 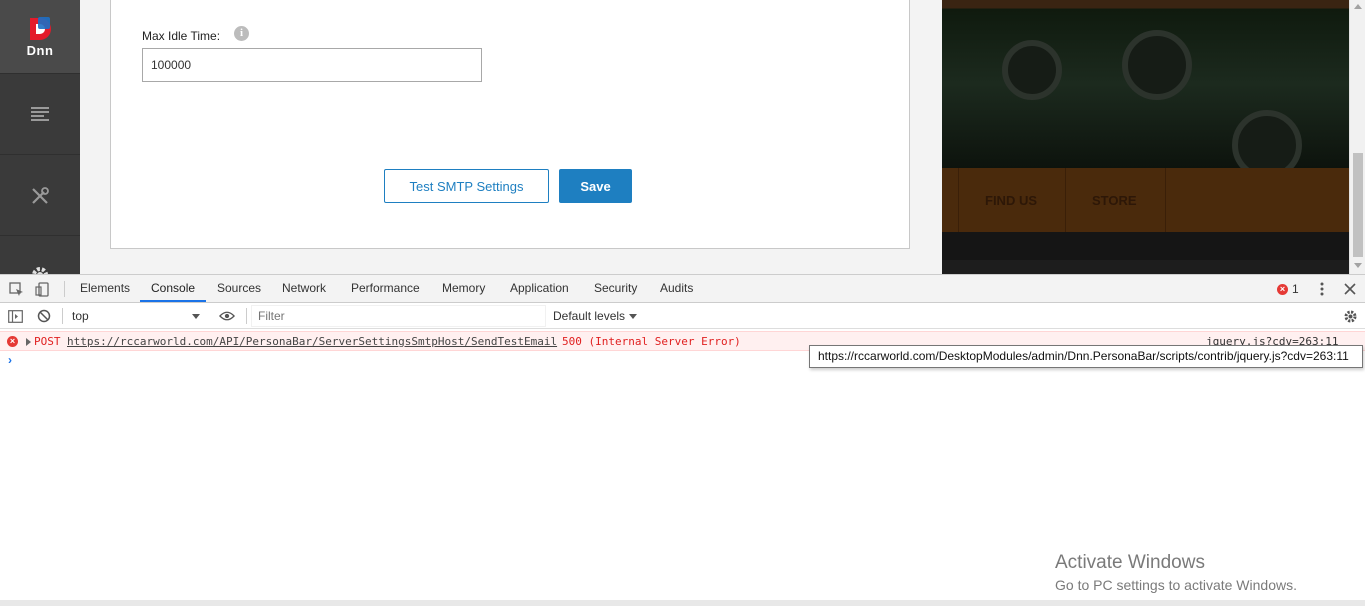 What do you see at coordinates (1145, 200) in the screenshot?
I see `site-nav: FIND US STORE` at bounding box center [1145, 200].